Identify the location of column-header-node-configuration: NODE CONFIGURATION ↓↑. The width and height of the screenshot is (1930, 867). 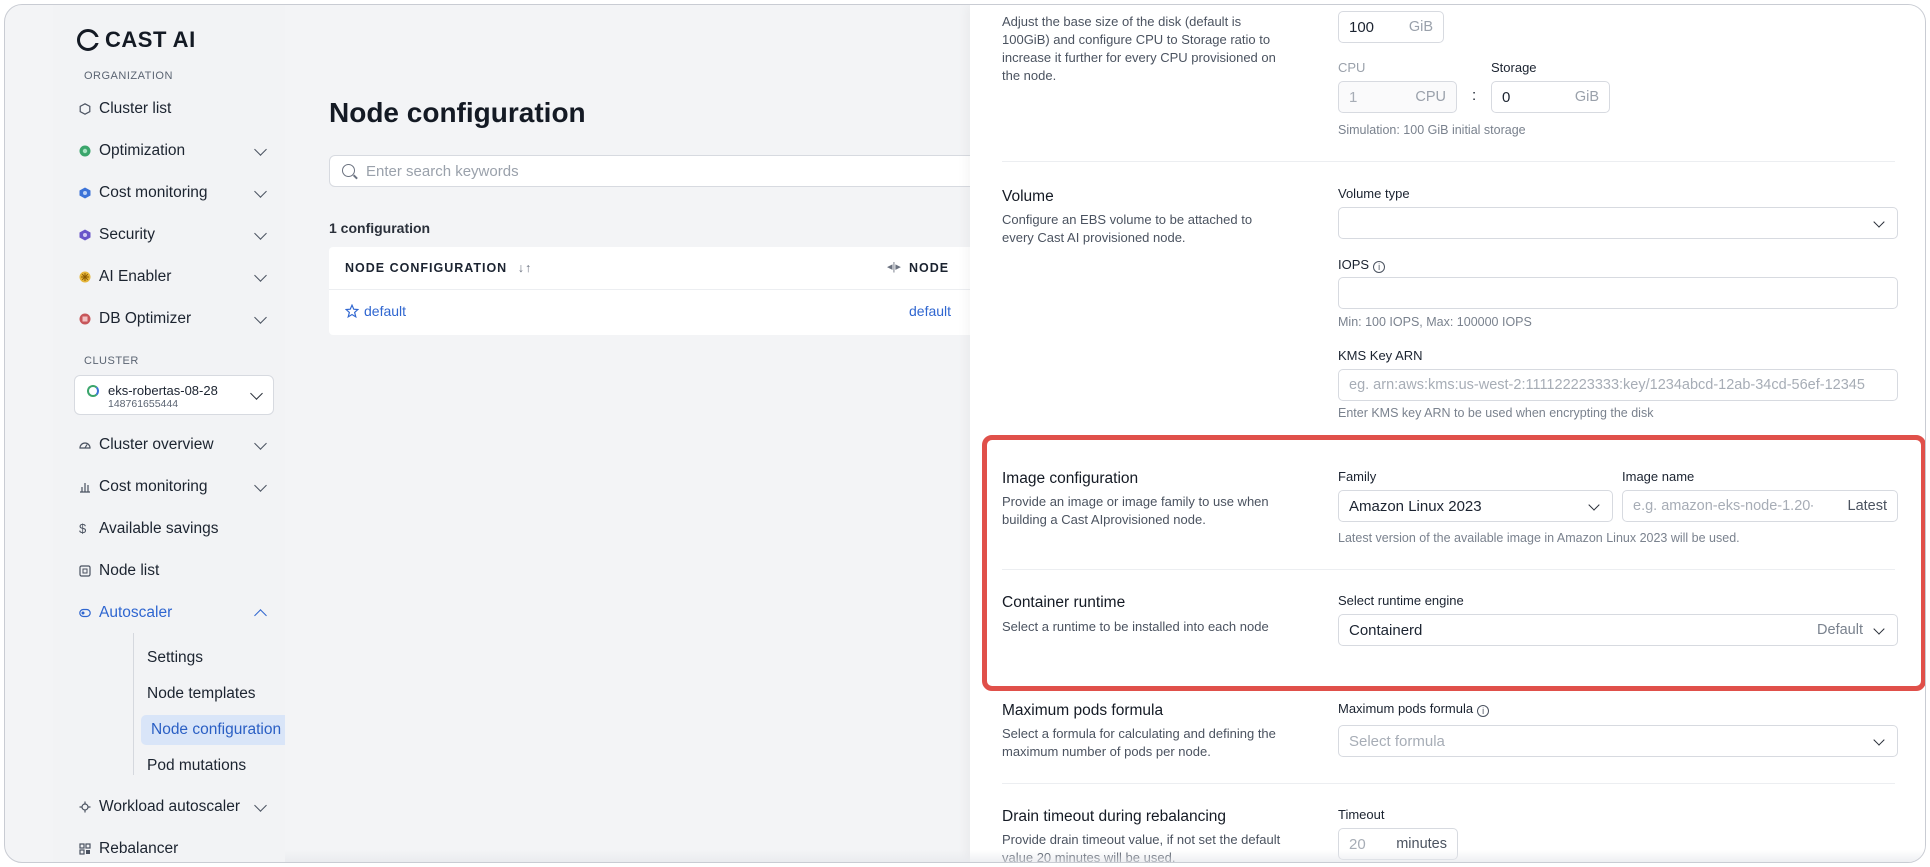
(438, 268).